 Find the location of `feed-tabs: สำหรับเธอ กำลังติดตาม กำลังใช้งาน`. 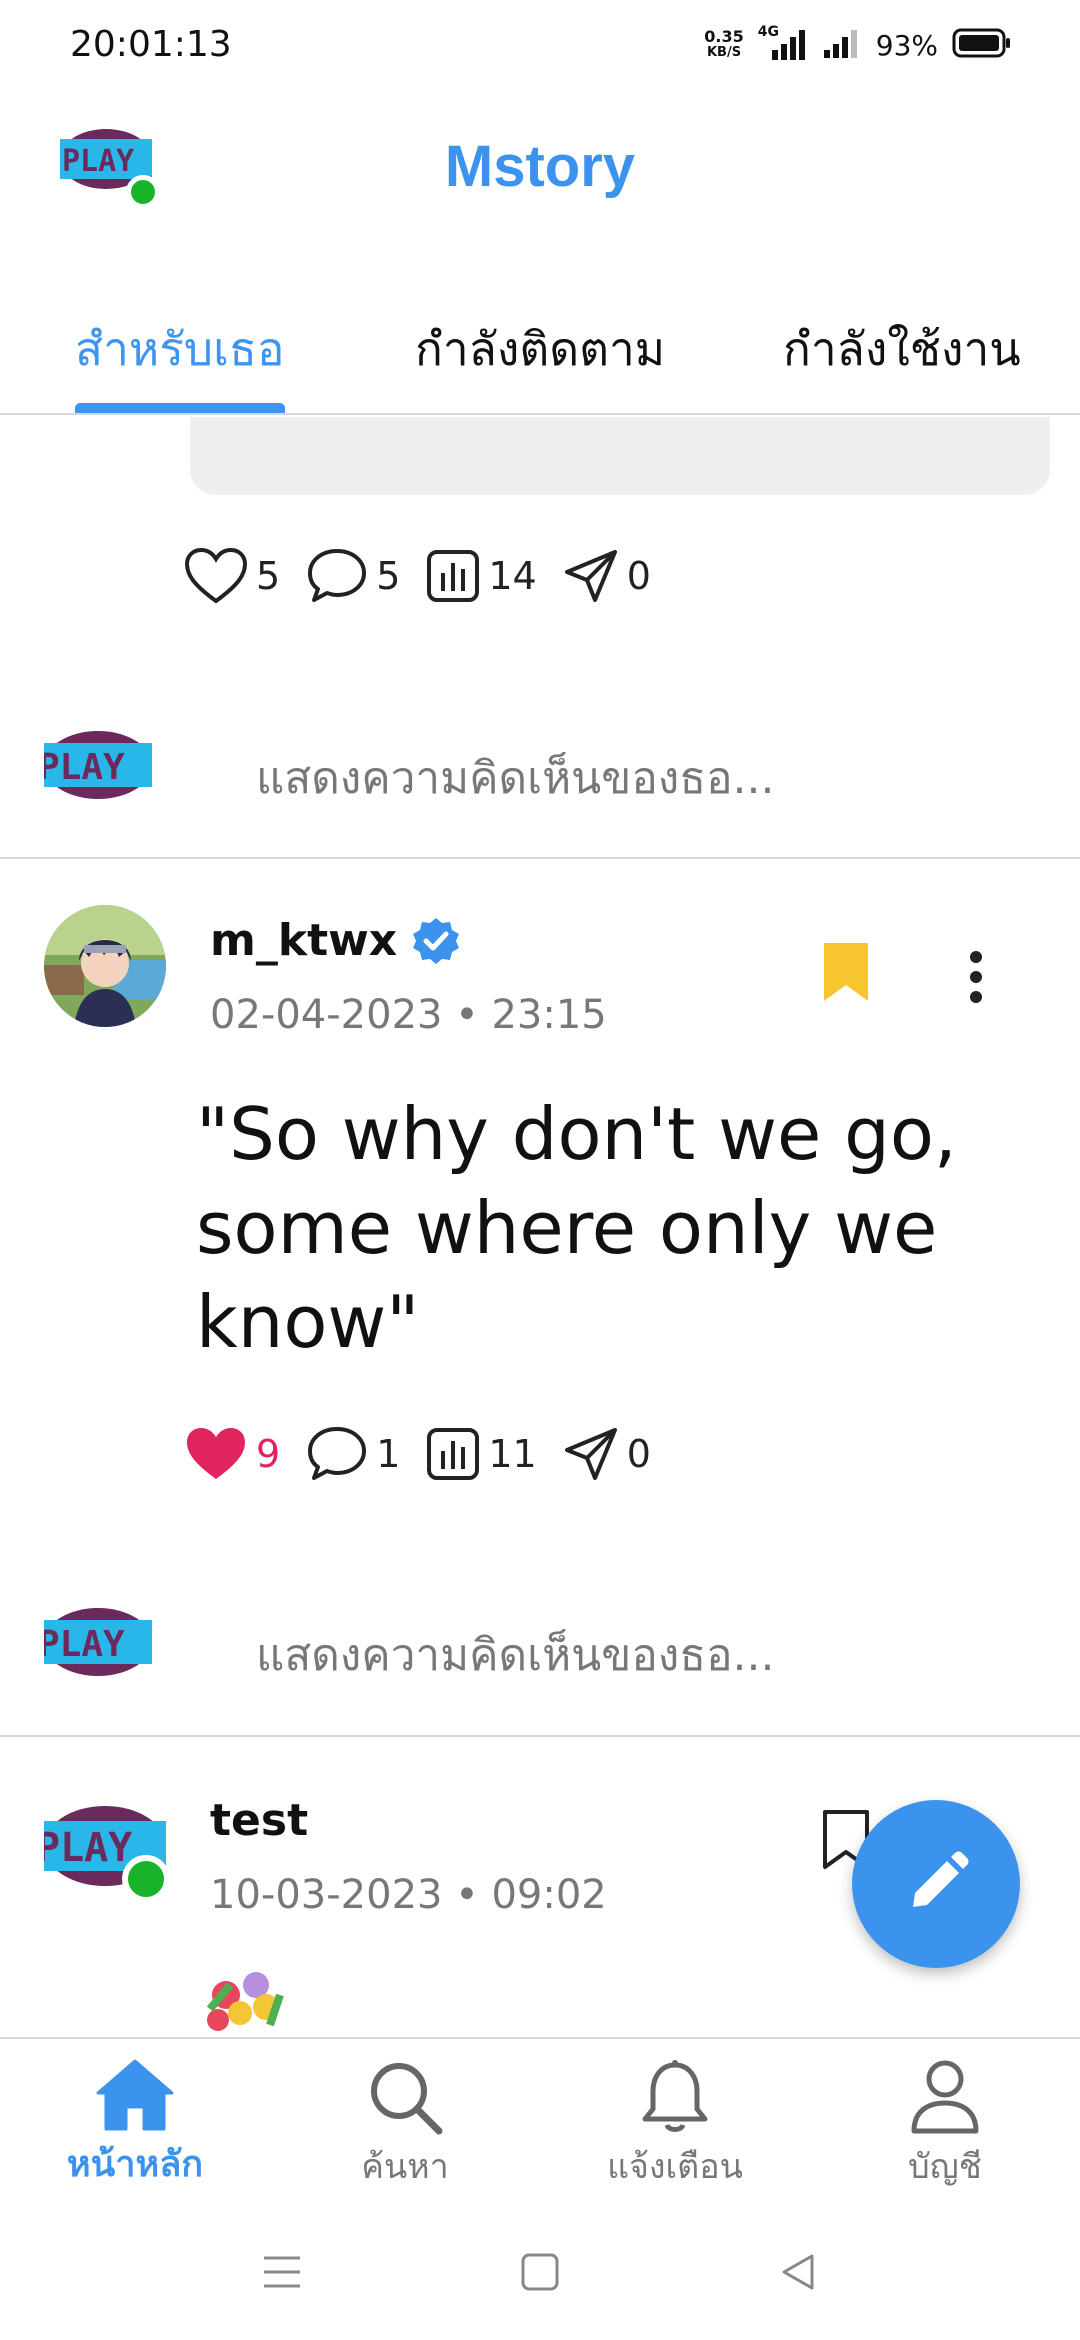

feed-tabs: สำหรับเธอ กำลังติดตาม กำลังใช้งาน is located at coordinates (540, 355).